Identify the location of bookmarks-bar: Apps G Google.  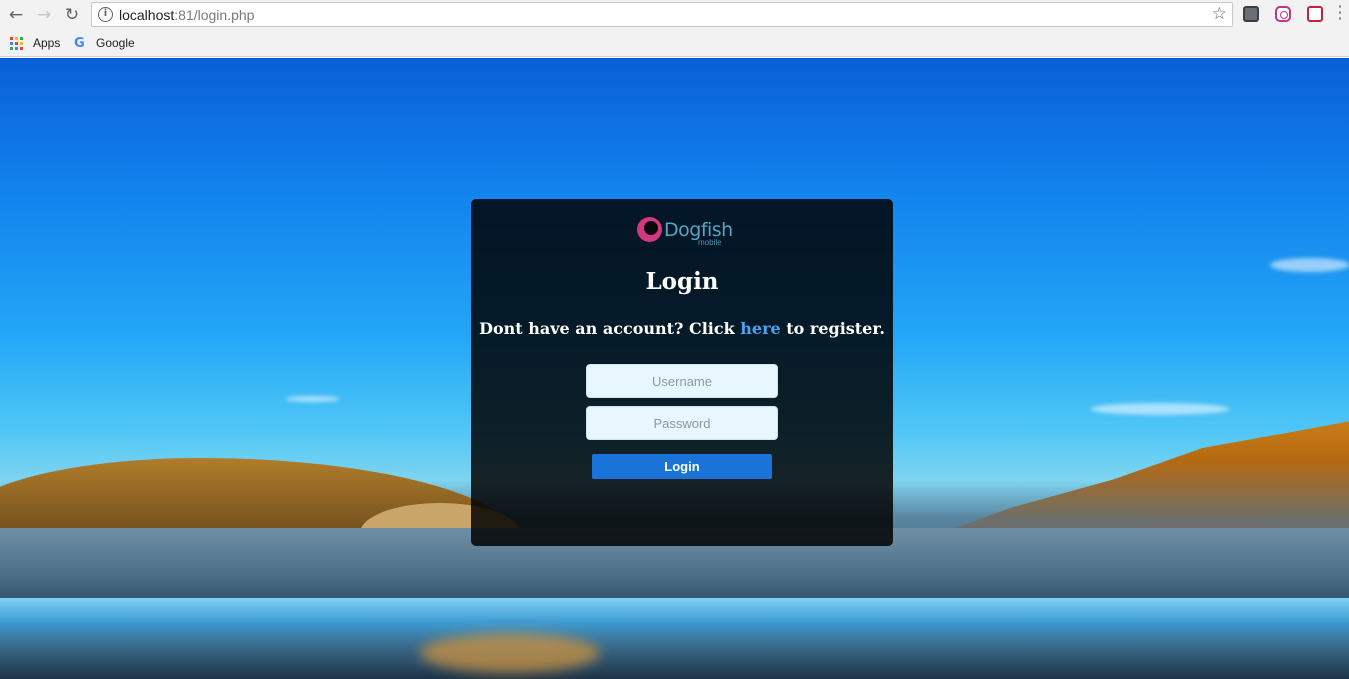
(674, 43).